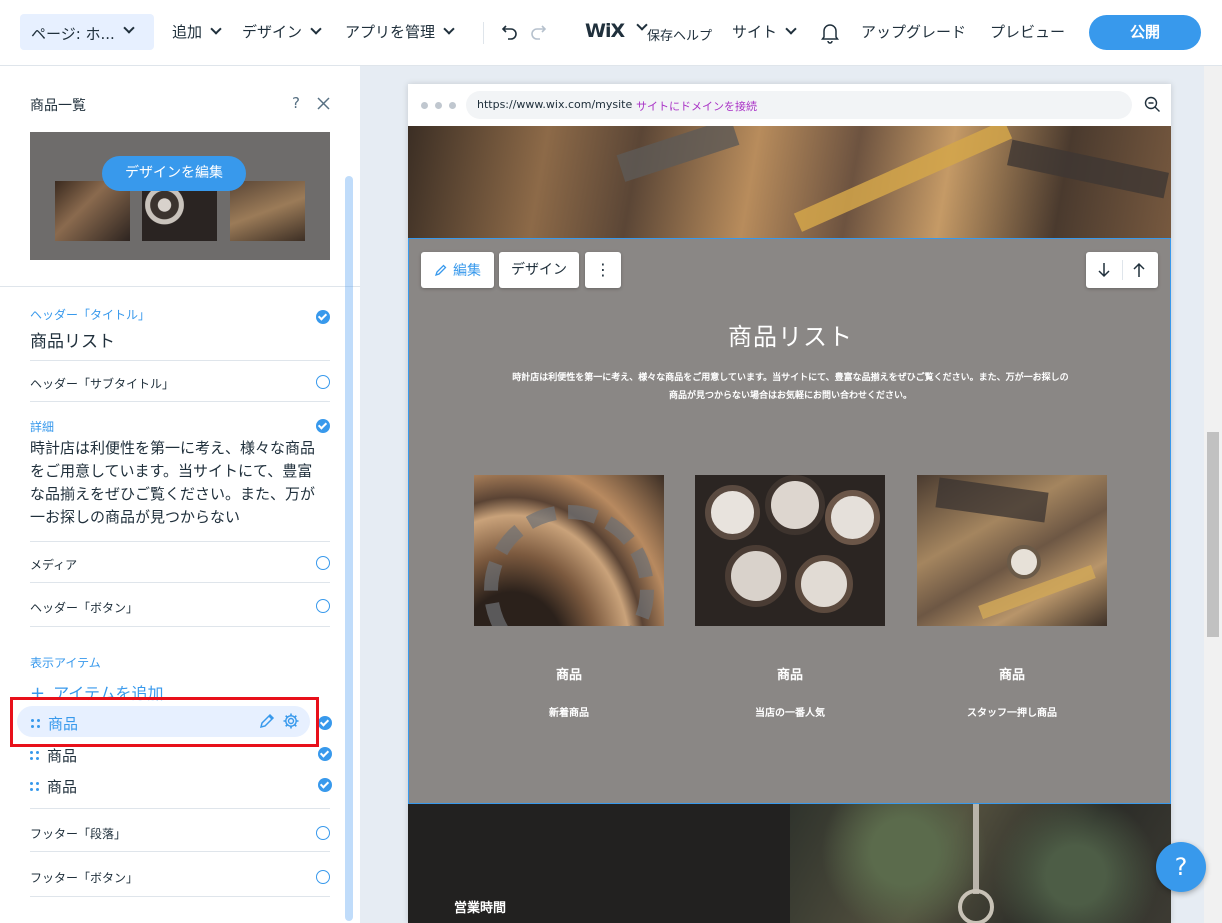 This screenshot has width=1222, height=923. I want to click on arrow-up-icon, so click(1139, 270).